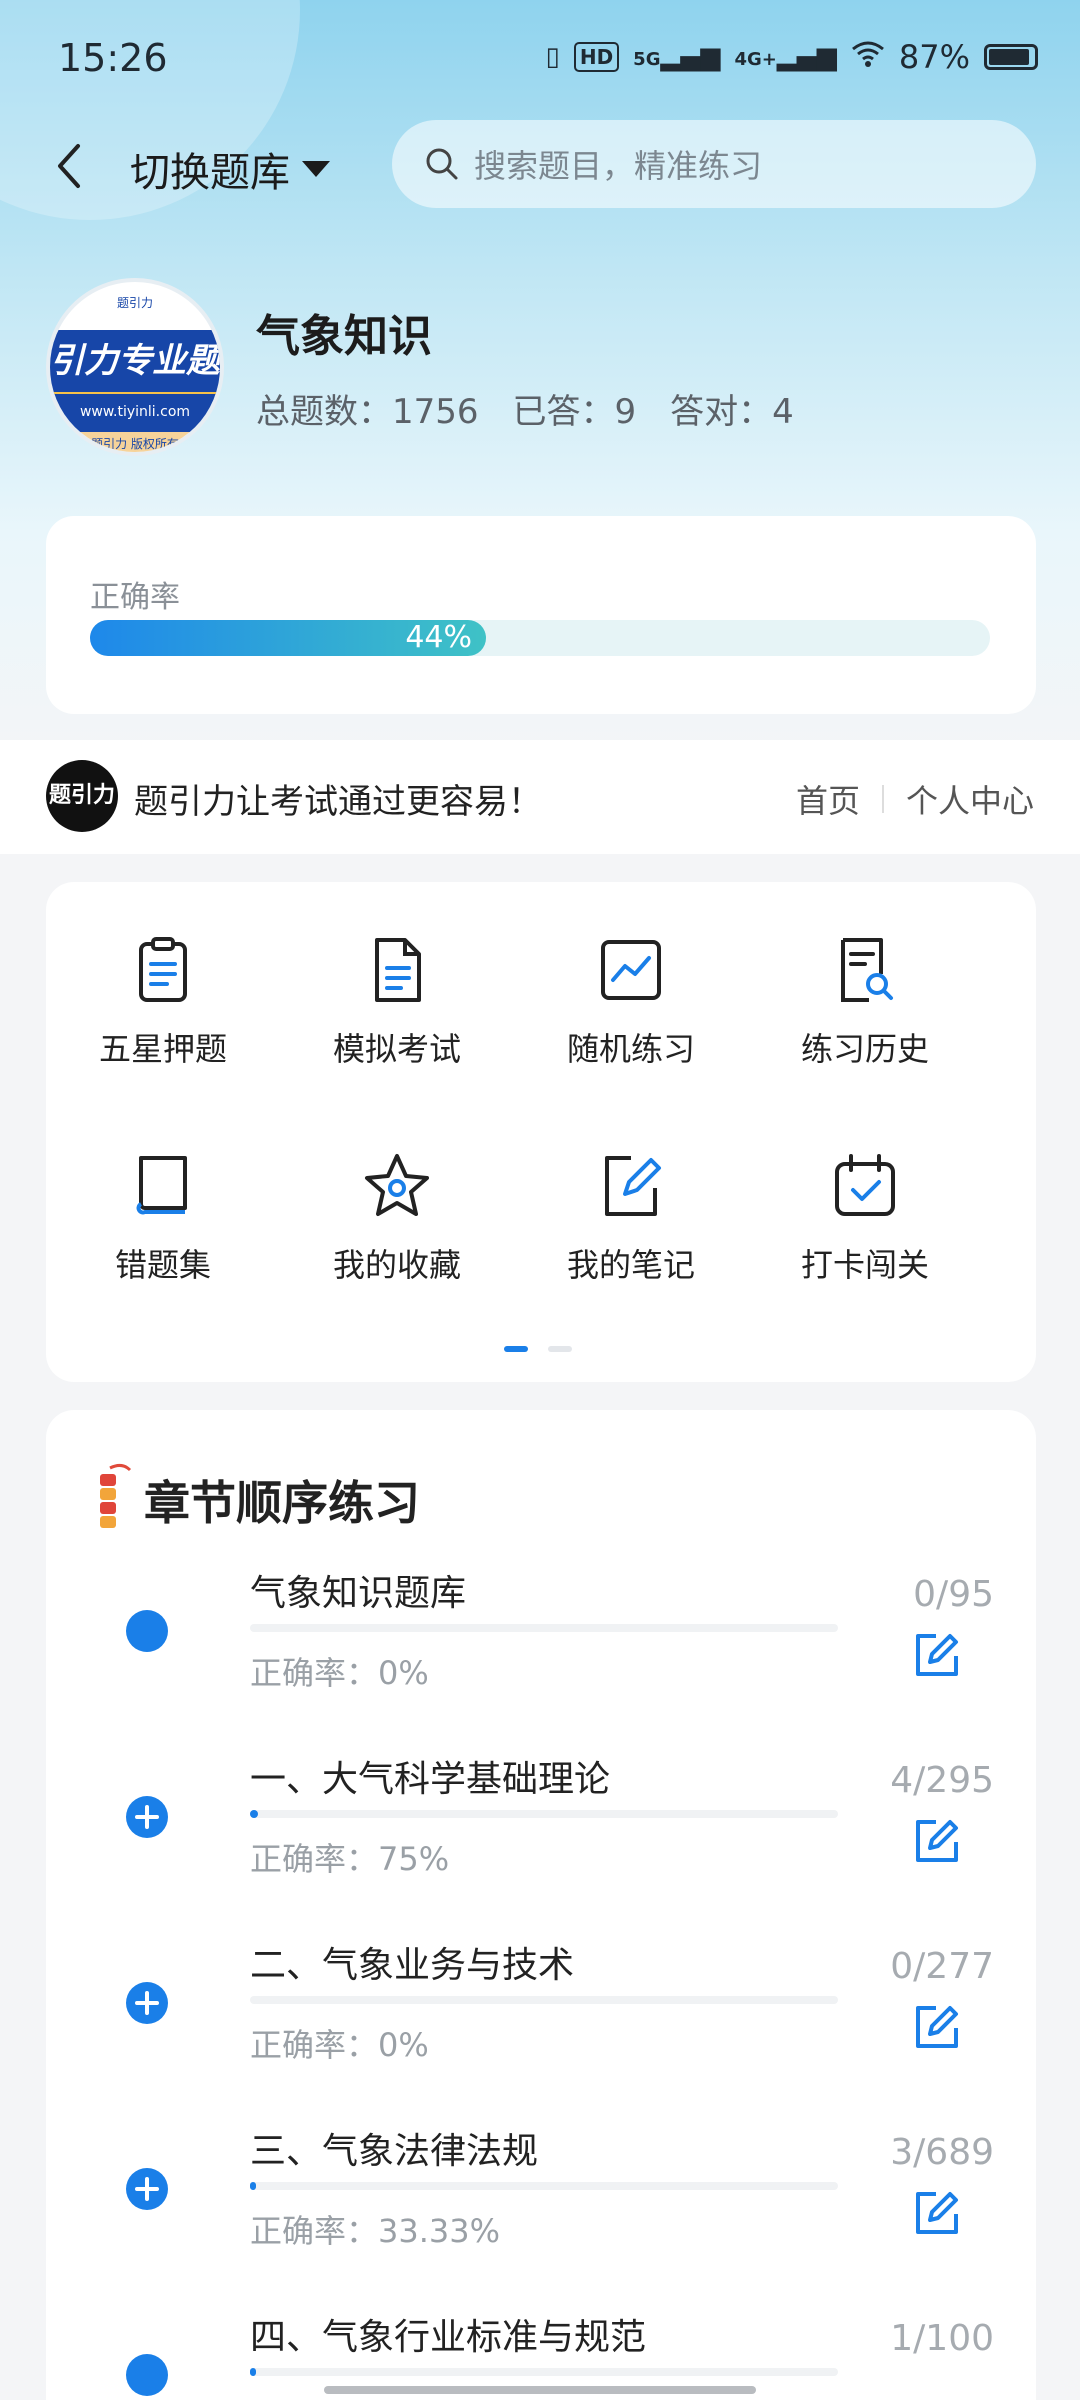 The height and width of the screenshot is (2400, 1080). What do you see at coordinates (618, 166) in the screenshot?
I see `search-placeholder: 搜索题目，精准练习` at bounding box center [618, 166].